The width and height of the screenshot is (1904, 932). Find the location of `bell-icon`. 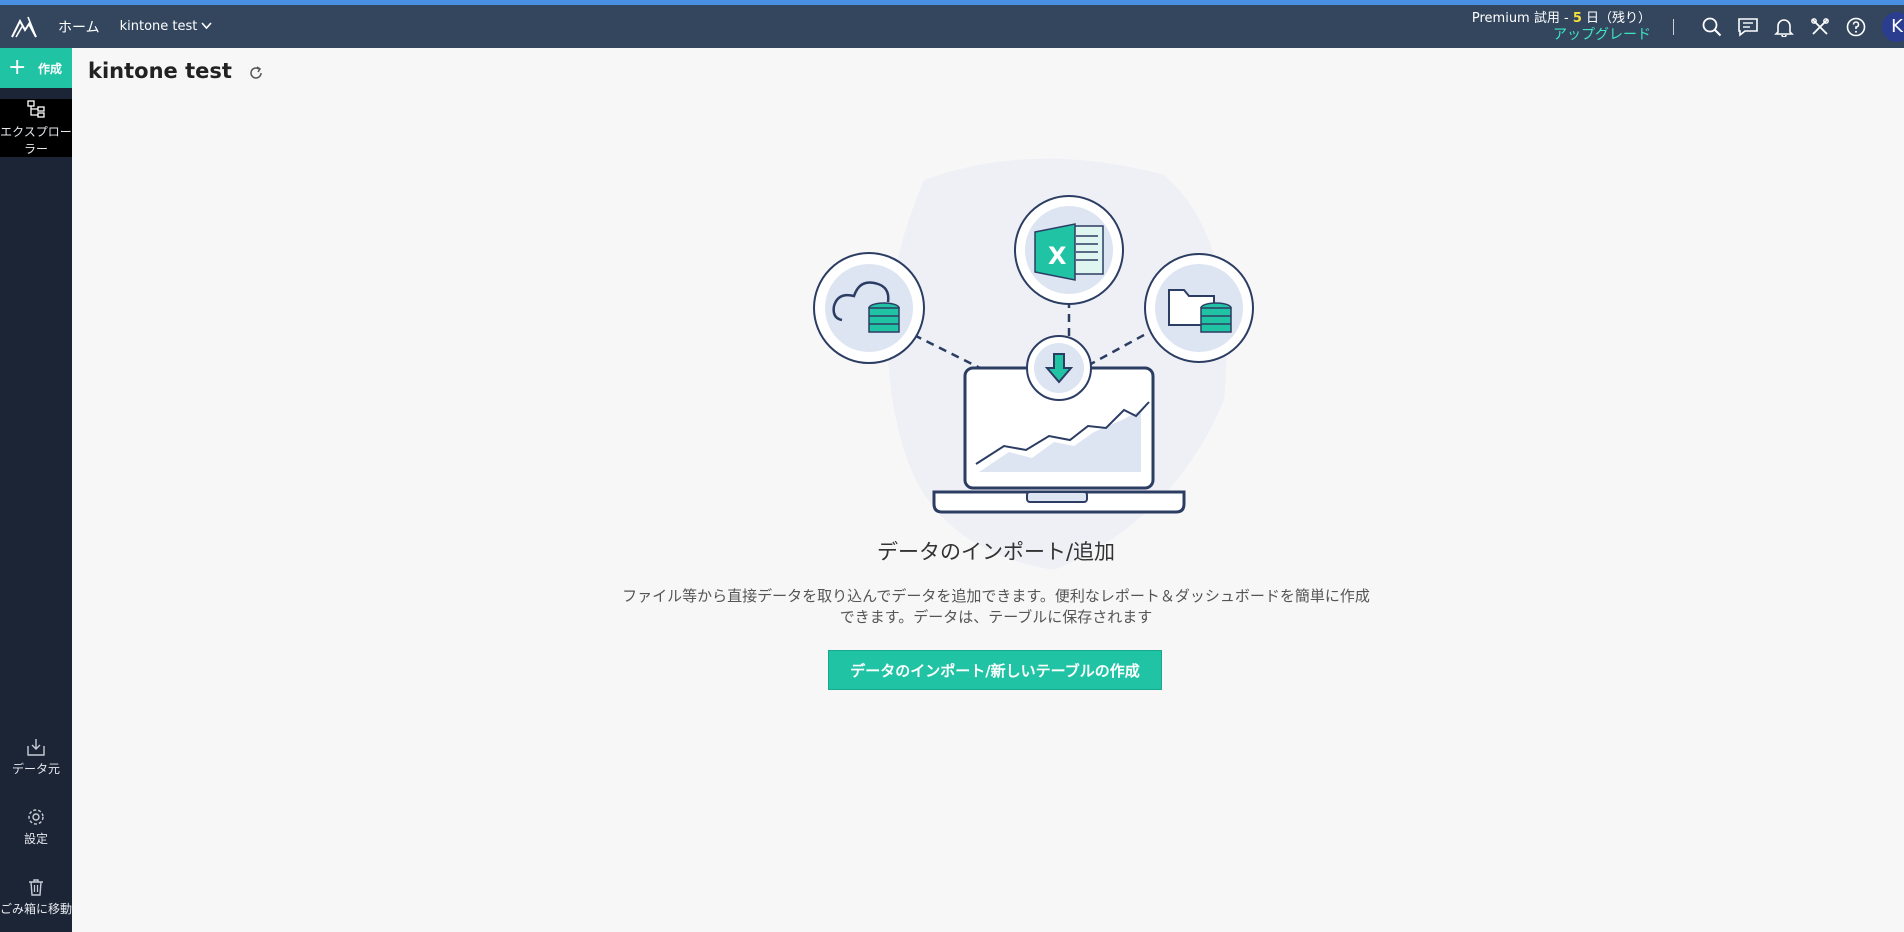

bell-icon is located at coordinates (1784, 27).